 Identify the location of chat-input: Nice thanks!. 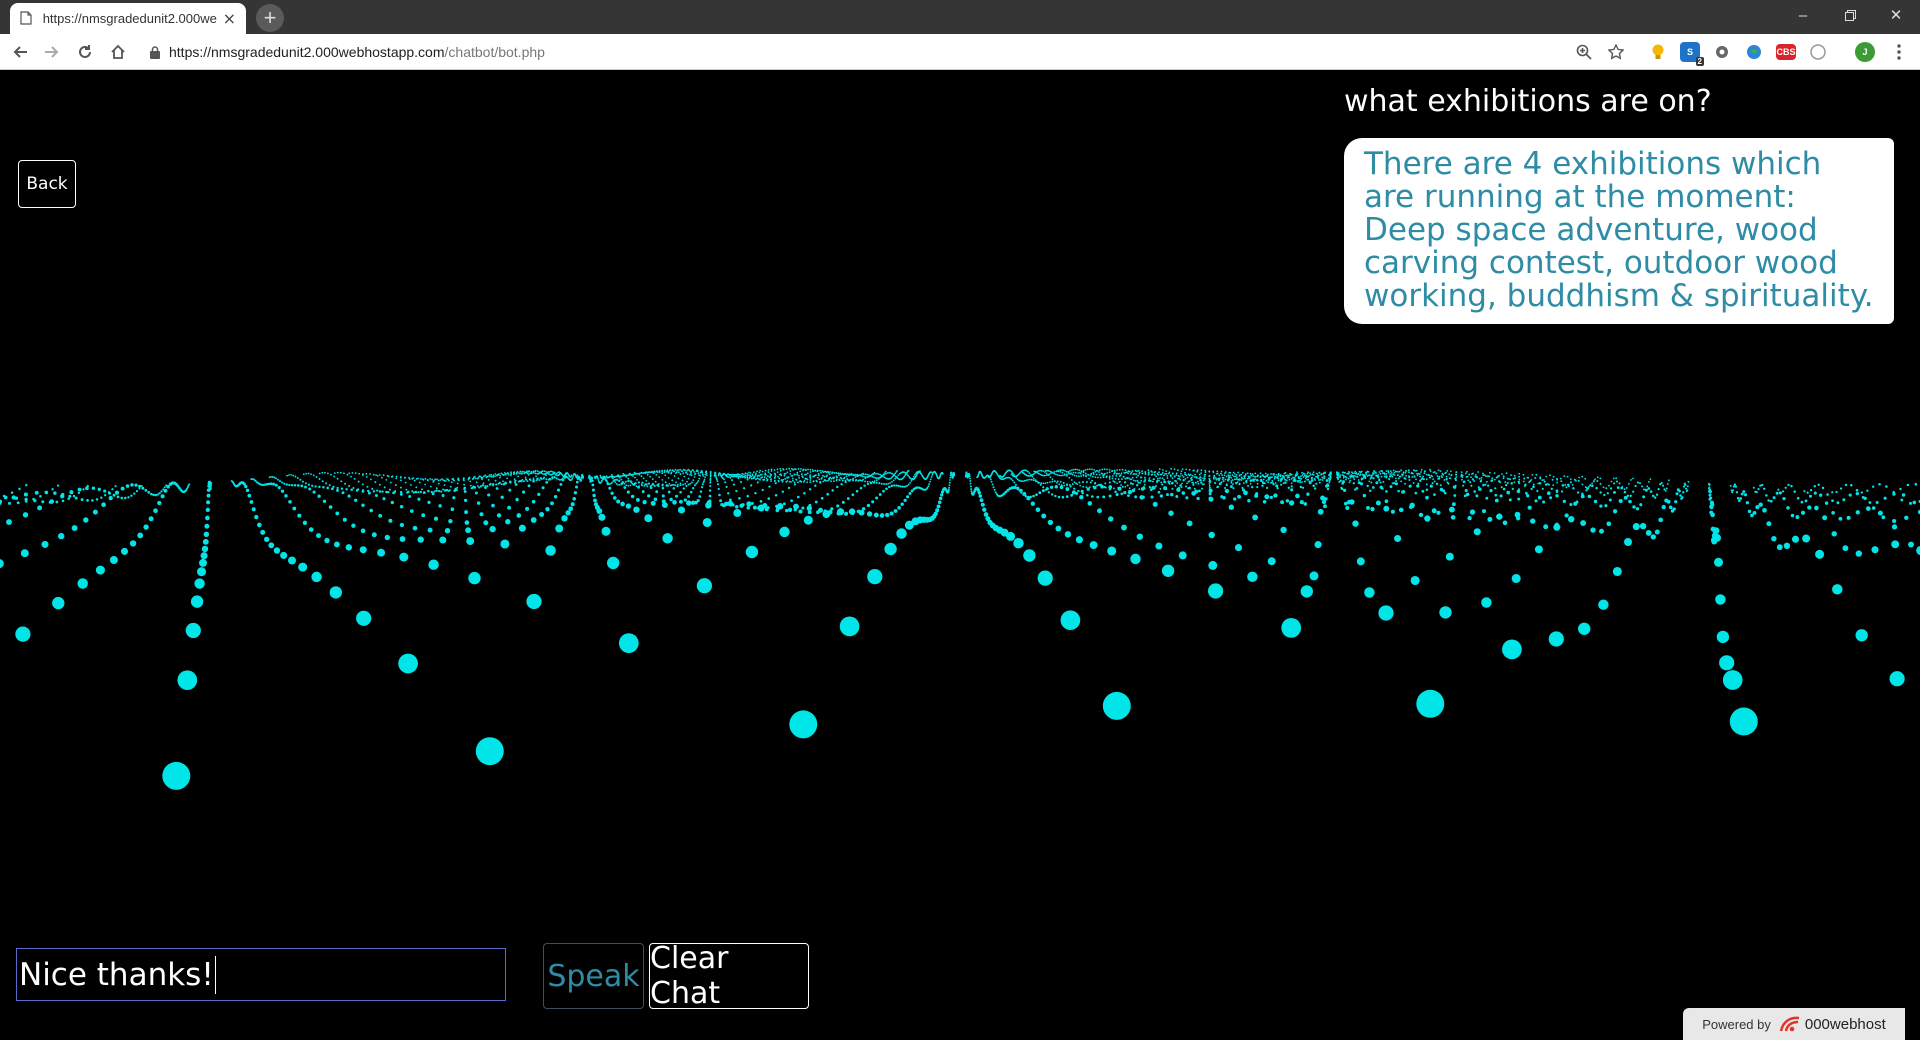
(261, 974).